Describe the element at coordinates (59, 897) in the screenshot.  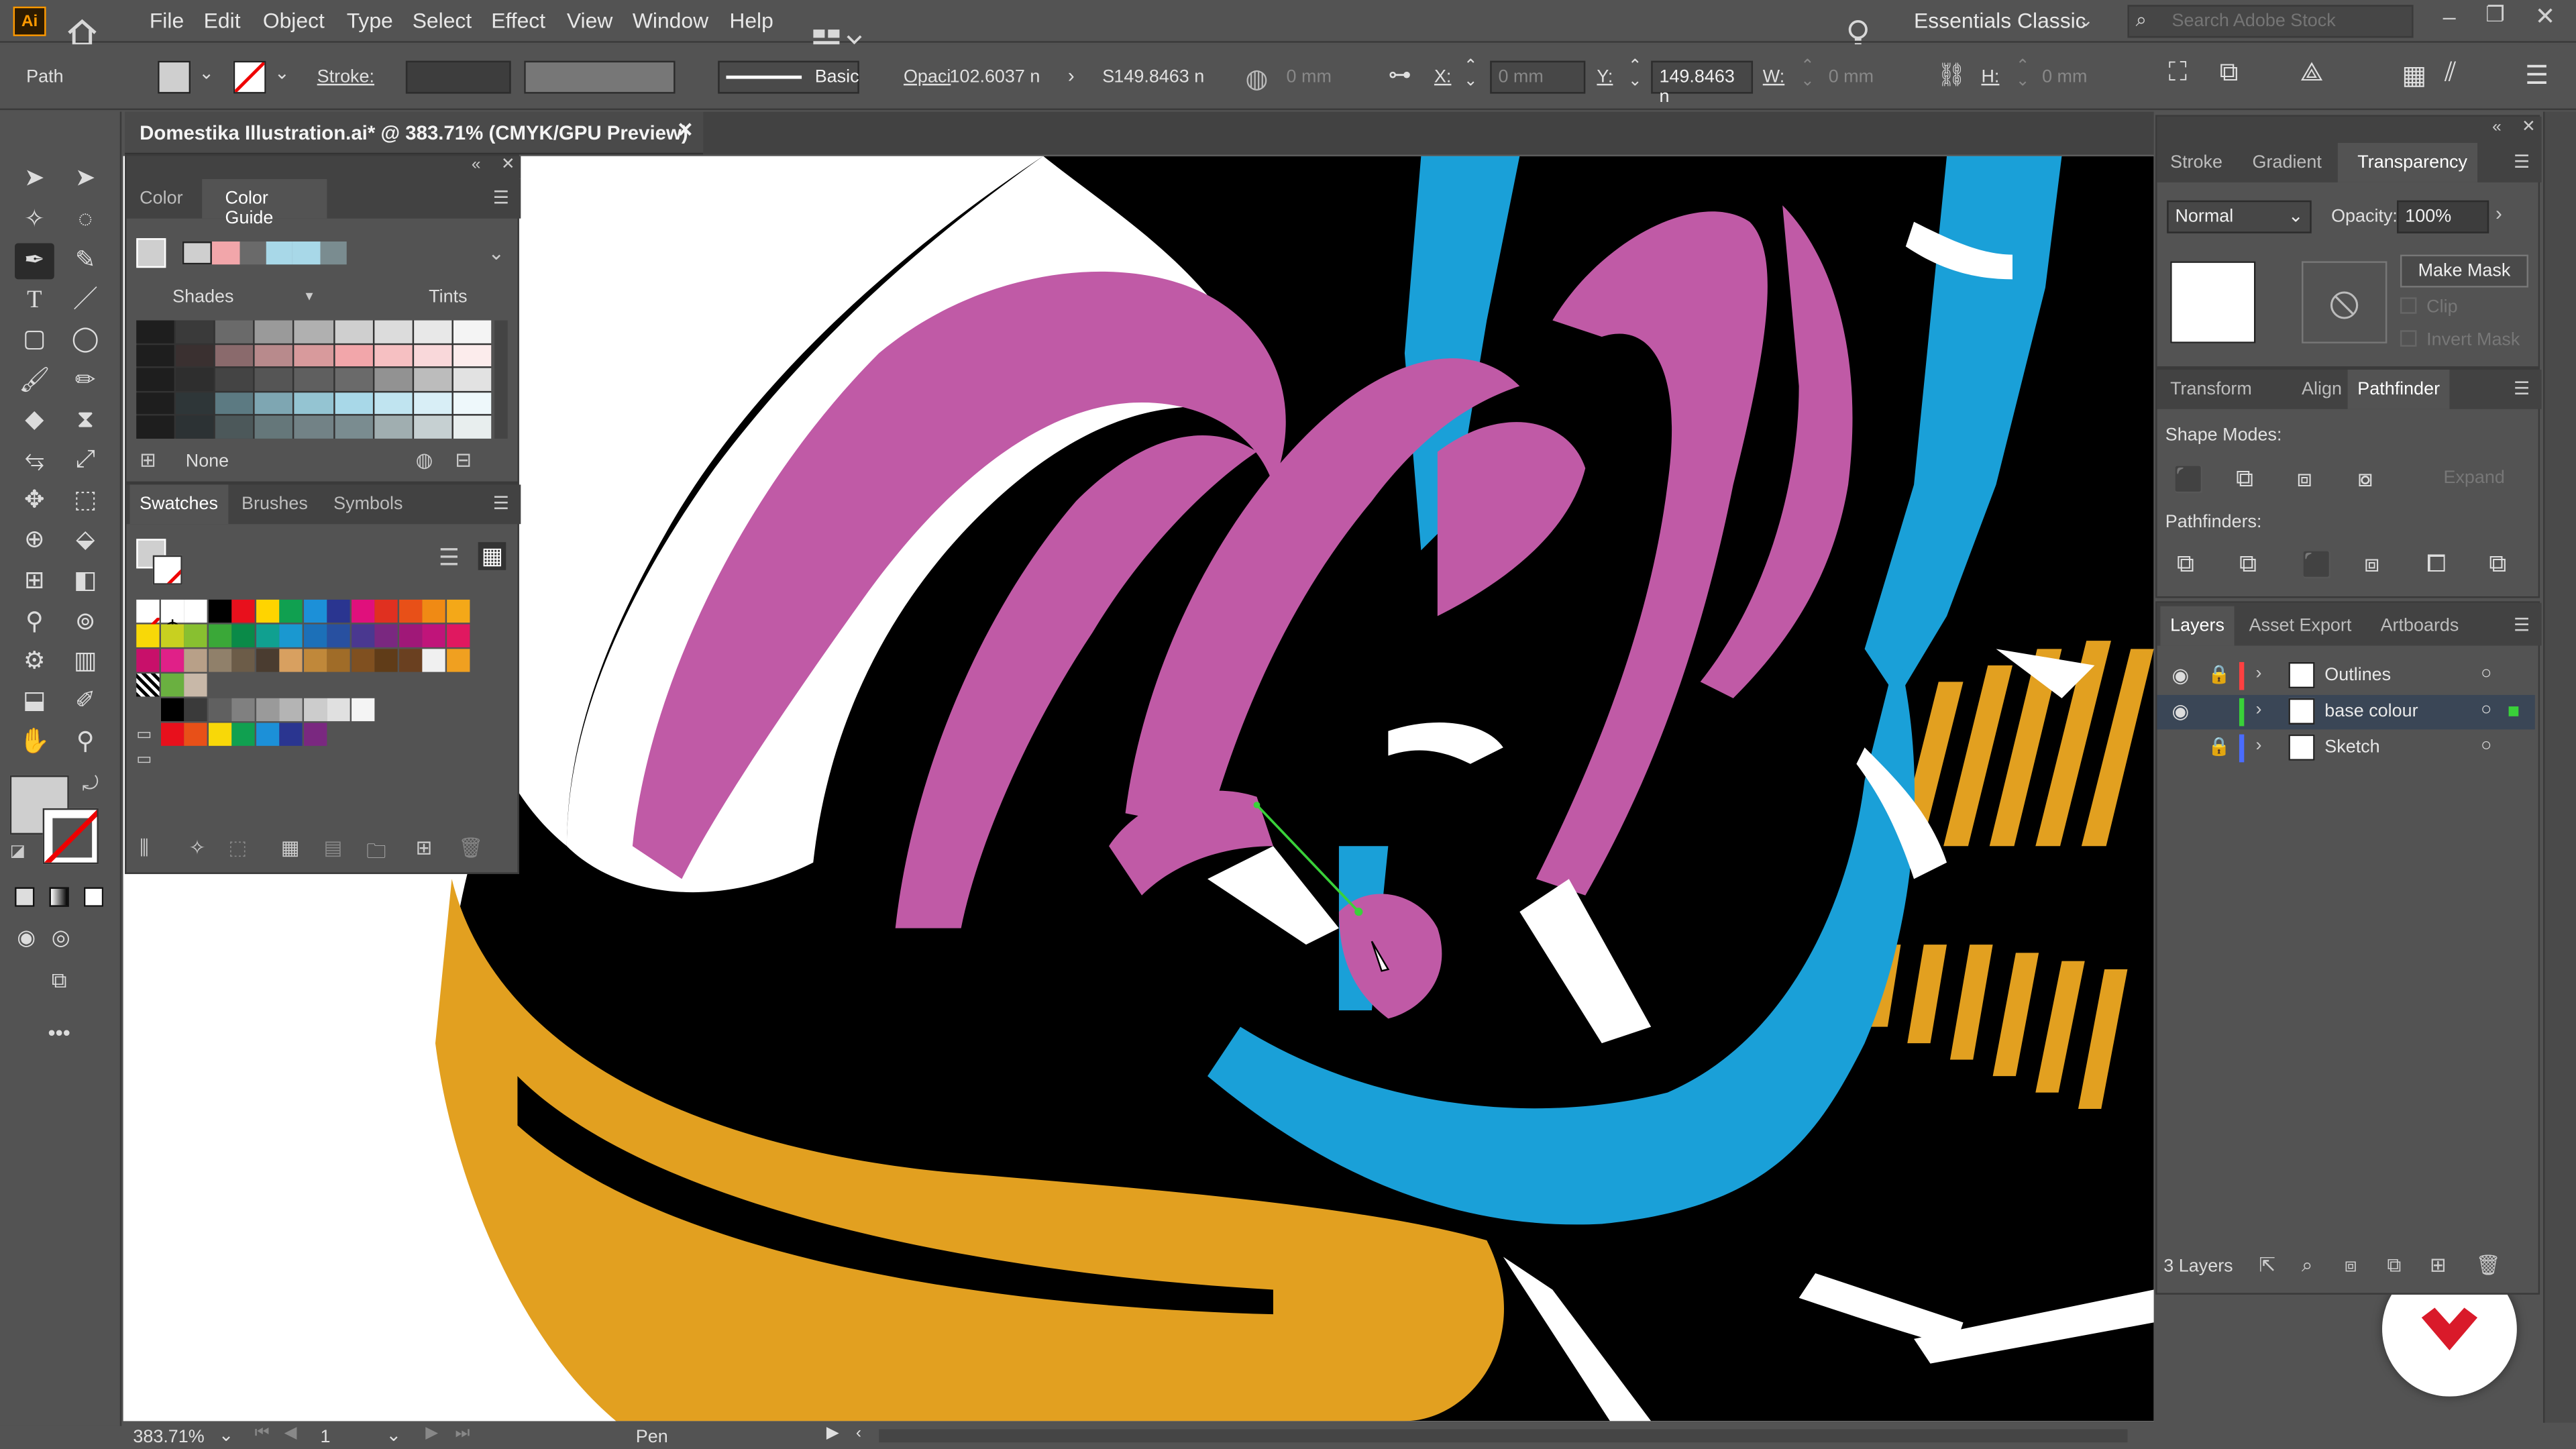
I see `gradient-mode-icon` at that location.